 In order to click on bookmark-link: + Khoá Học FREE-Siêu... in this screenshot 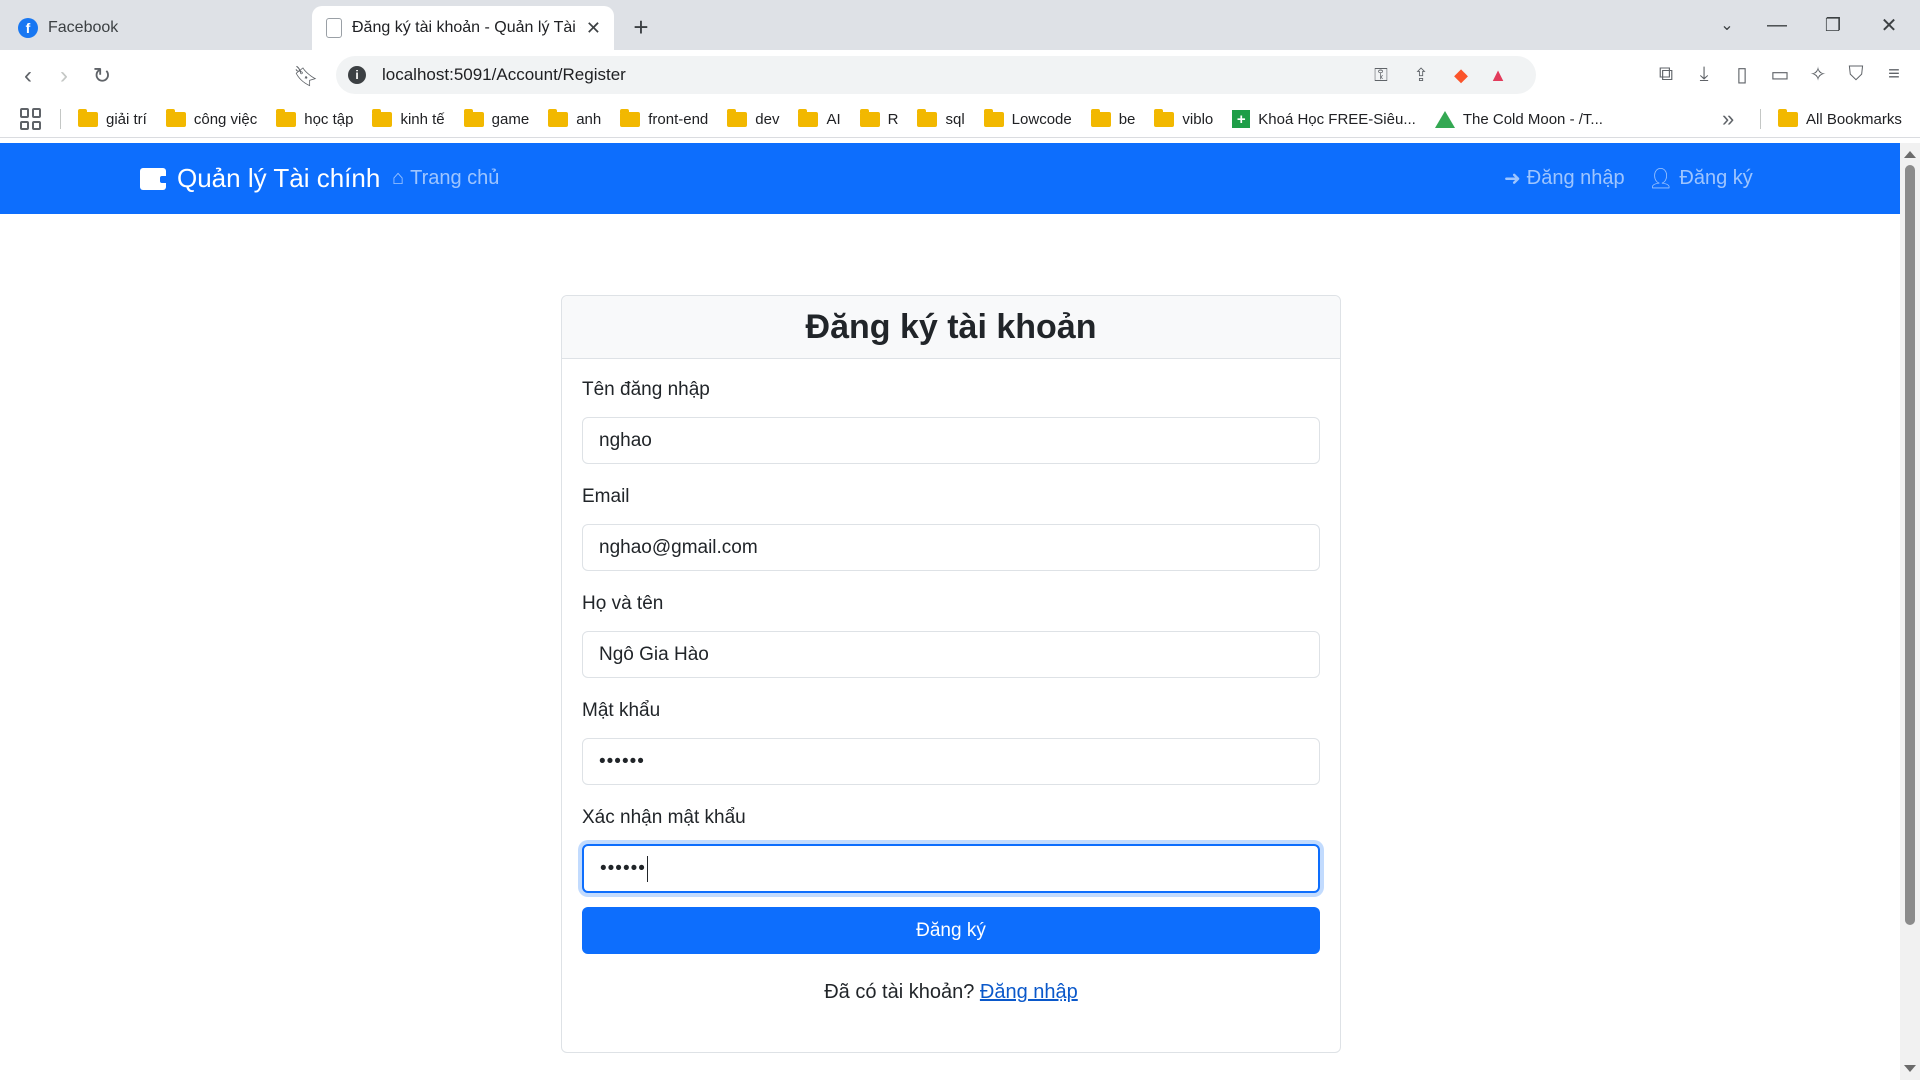, I will do `click(1324, 119)`.